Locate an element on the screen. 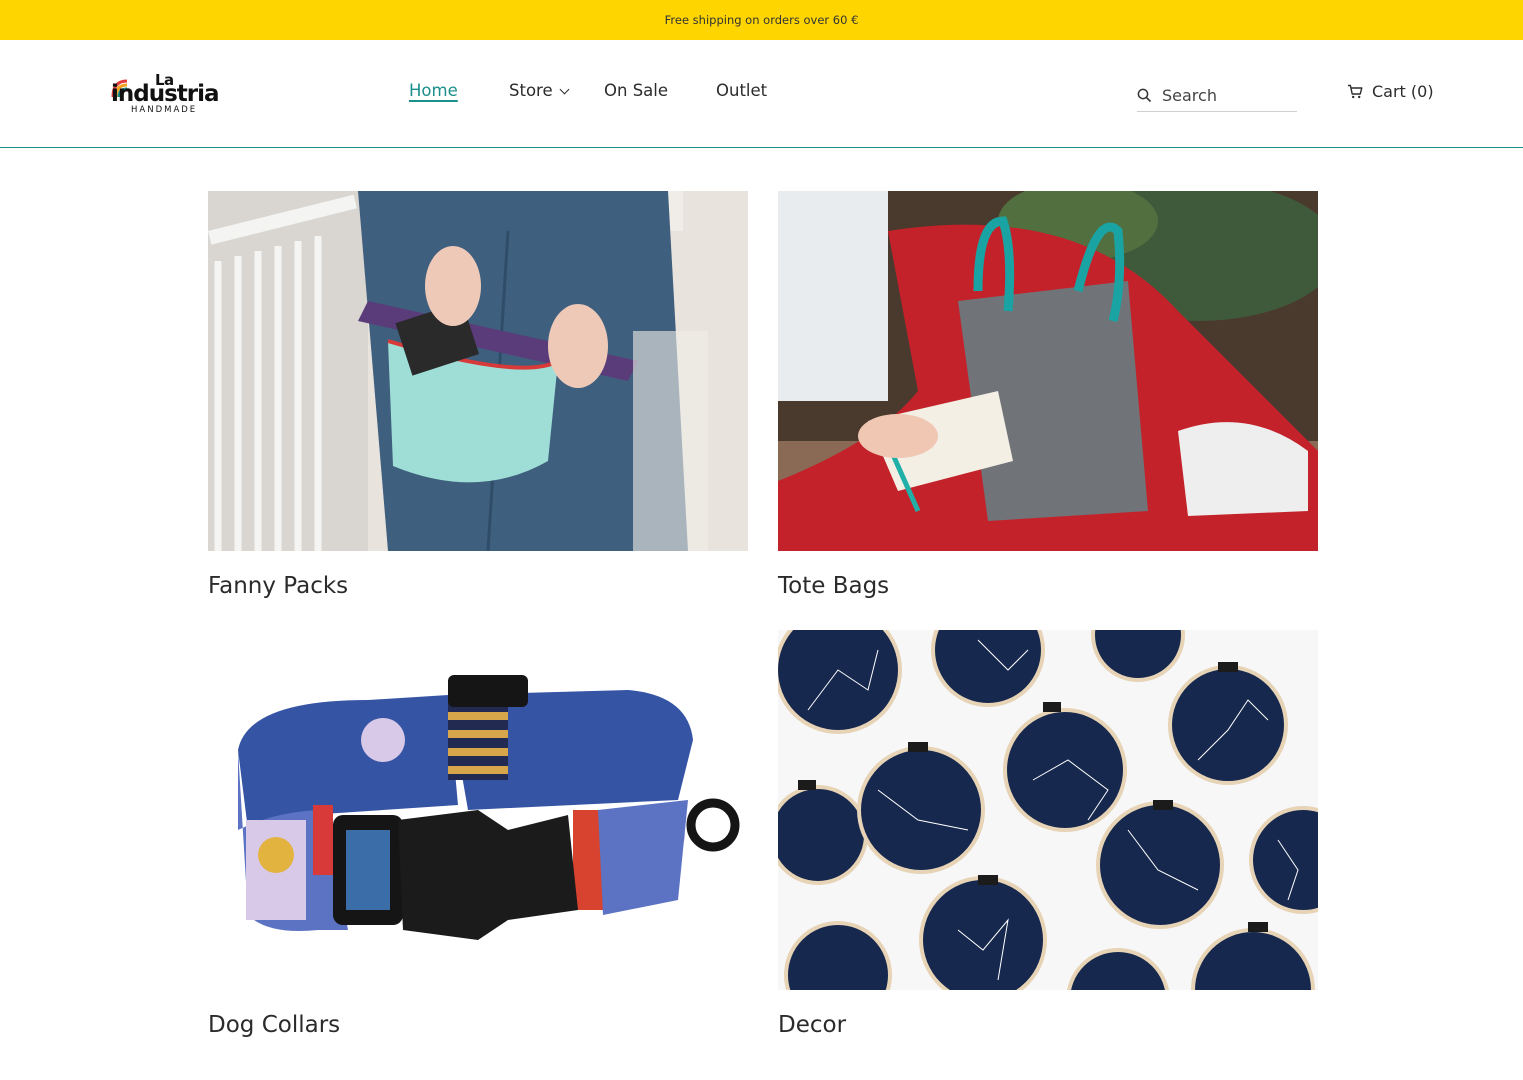 The height and width of the screenshot is (1080, 1523). cart-link: Cart (0) is located at coordinates (1390, 91).